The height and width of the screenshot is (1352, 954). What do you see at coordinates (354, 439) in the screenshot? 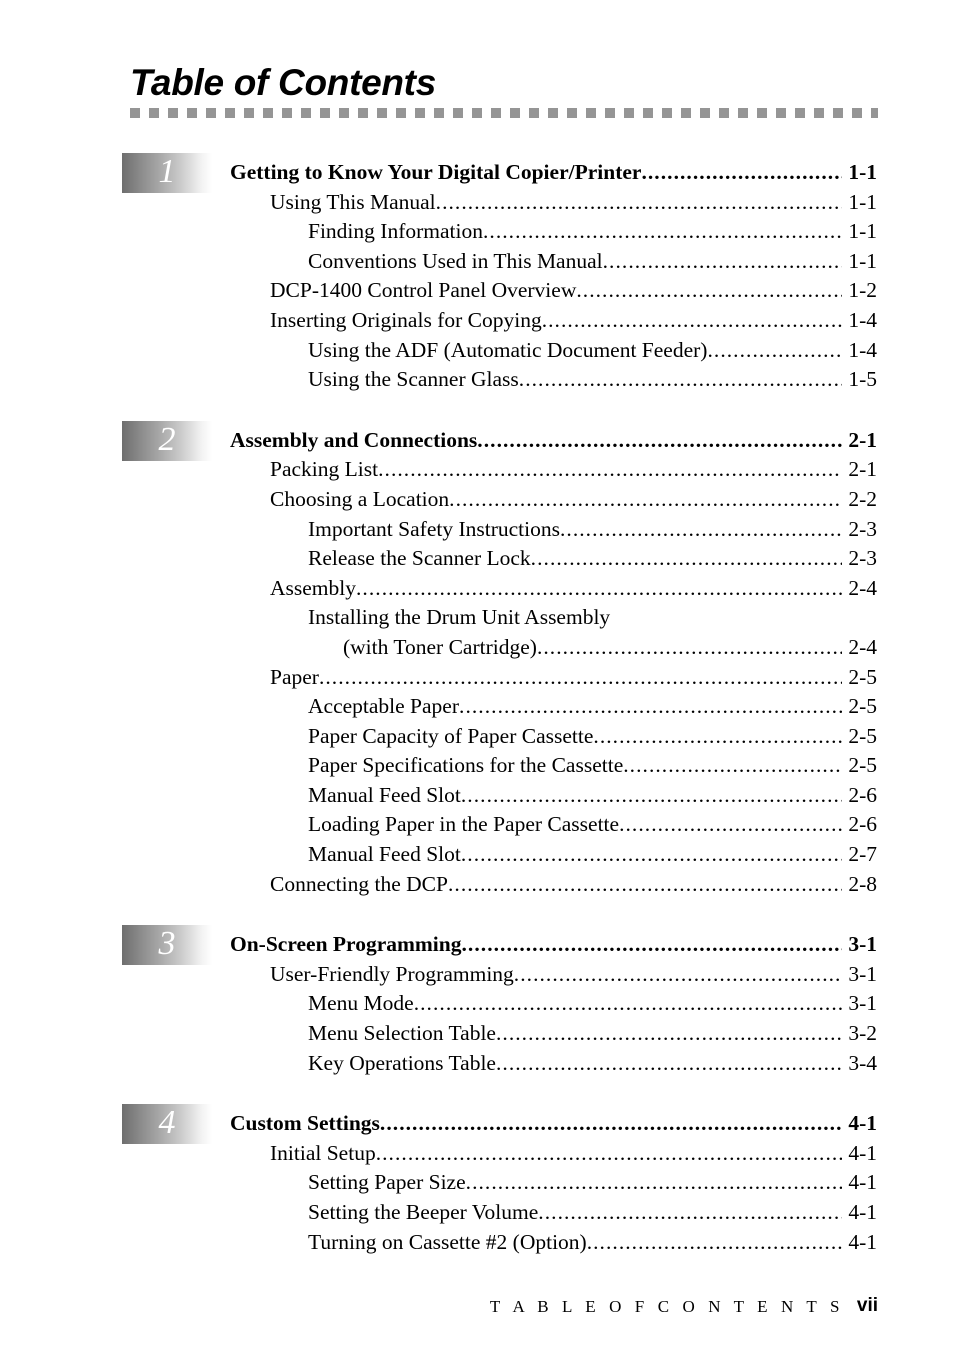
I see `toc-entry-label: Assembly and Connections` at bounding box center [354, 439].